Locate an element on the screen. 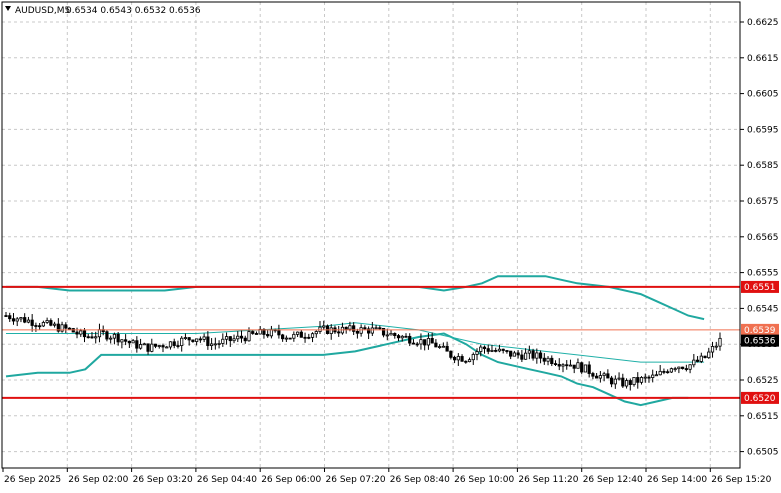 The width and height of the screenshot is (781, 493). price-tick-label: 0.6625 is located at coordinates (763, 23).